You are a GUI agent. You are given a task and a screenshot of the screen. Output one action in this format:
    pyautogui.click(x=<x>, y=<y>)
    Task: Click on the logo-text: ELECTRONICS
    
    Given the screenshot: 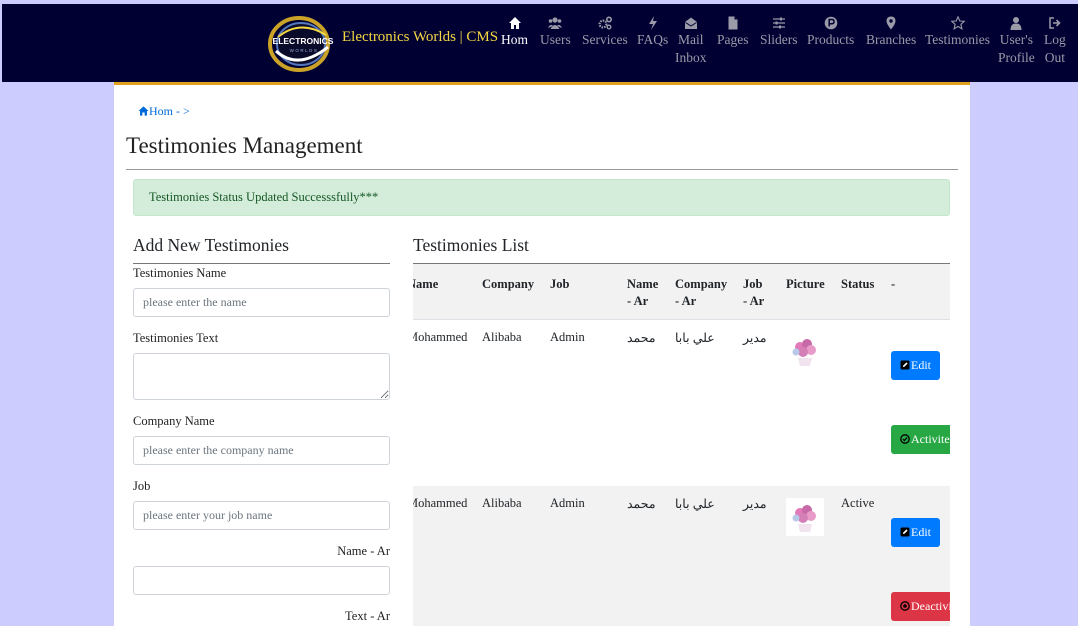 What is the action you would take?
    pyautogui.click(x=303, y=41)
    